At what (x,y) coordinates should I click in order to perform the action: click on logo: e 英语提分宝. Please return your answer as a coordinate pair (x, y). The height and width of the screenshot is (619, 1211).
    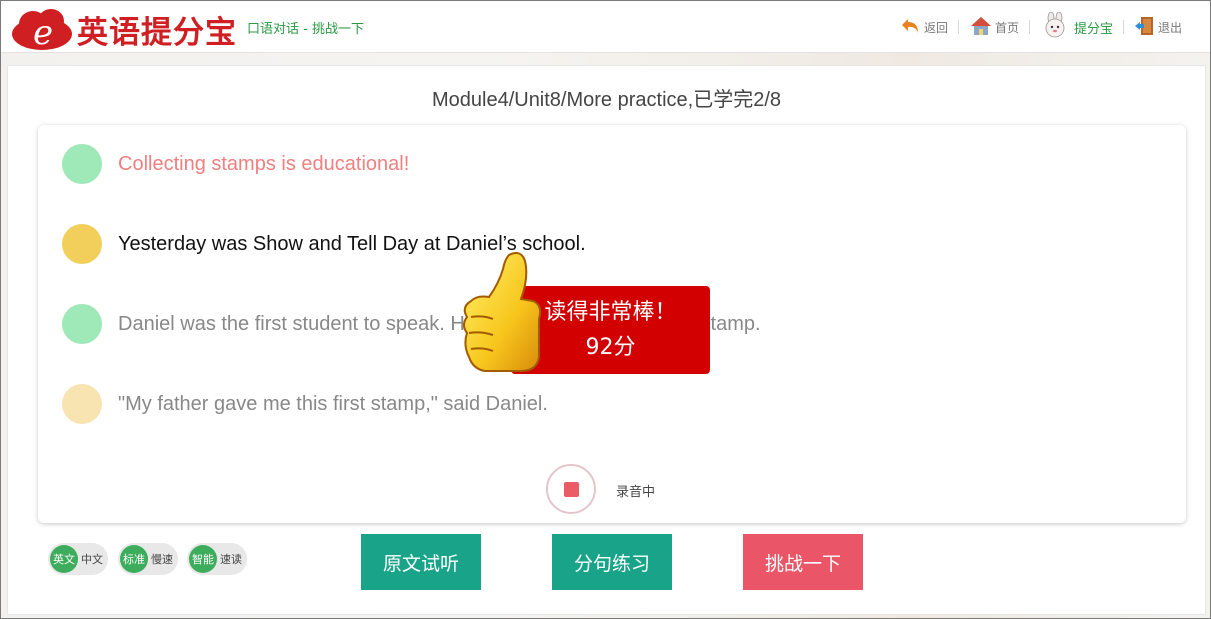
    Looking at the image, I should click on (124, 30).